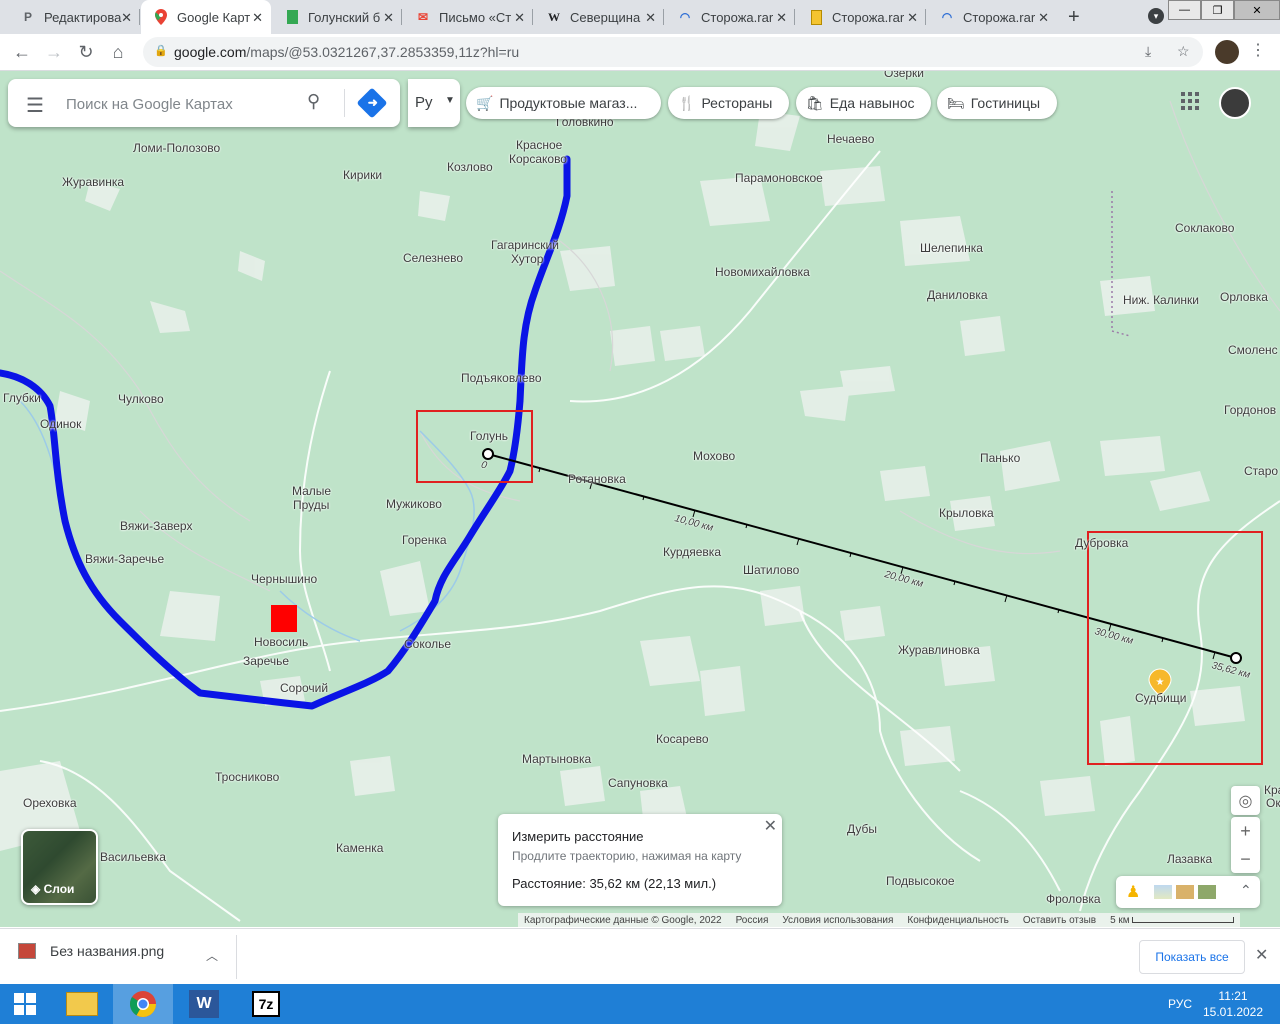  Describe the element at coordinates (363, 175) in the screenshot. I see `place-label: Кирики` at that location.